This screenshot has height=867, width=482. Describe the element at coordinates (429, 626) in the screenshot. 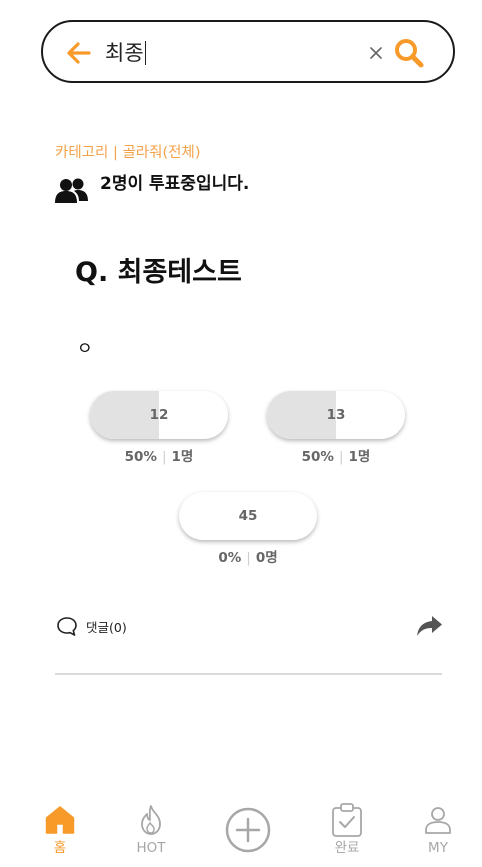

I see `share-icon` at that location.